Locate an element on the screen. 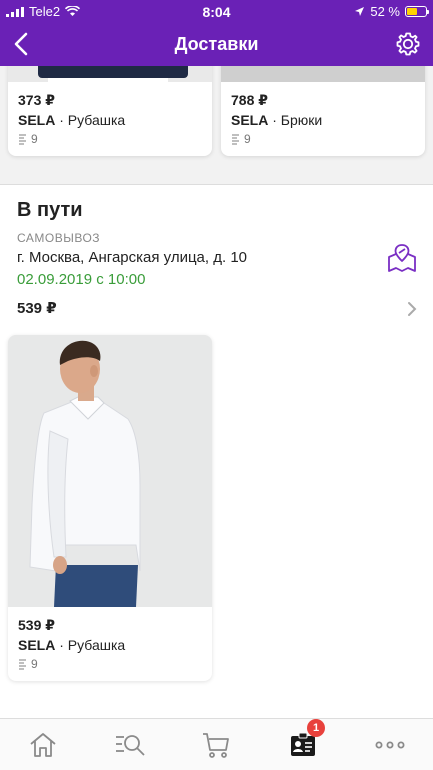 The width and height of the screenshot is (433, 770). product-price: 539 ₽ is located at coordinates (36, 625).